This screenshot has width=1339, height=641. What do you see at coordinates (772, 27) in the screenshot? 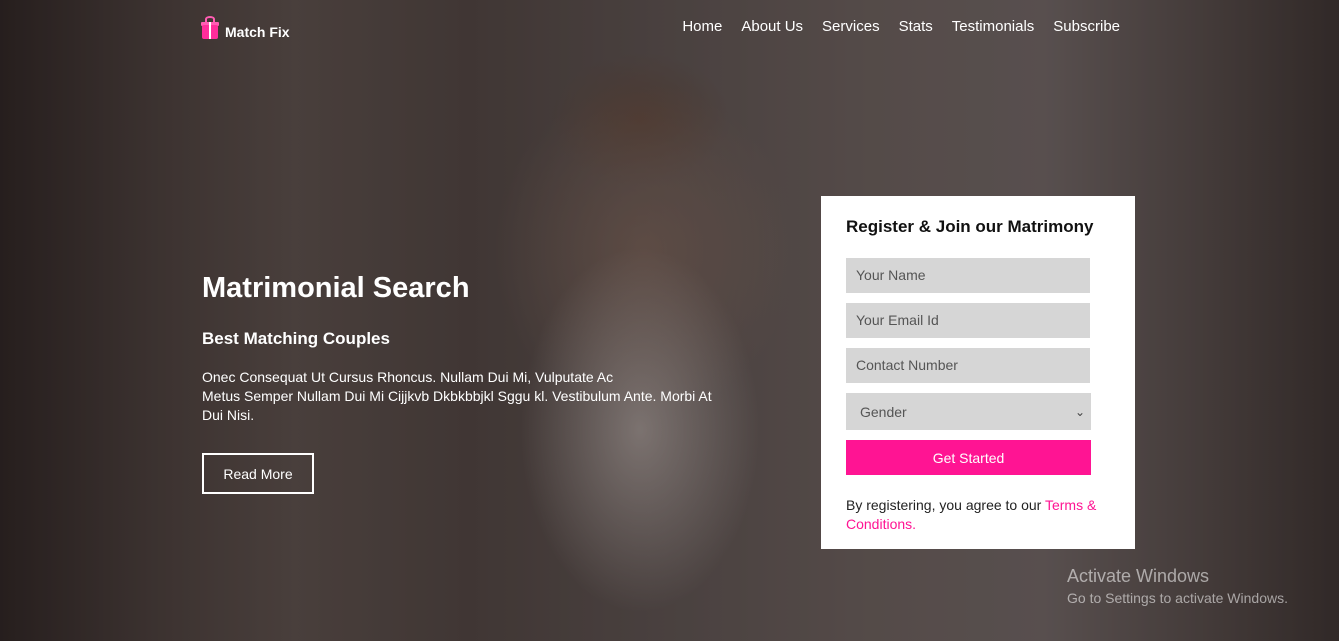
I see `nav-about-us: About Us` at bounding box center [772, 27].